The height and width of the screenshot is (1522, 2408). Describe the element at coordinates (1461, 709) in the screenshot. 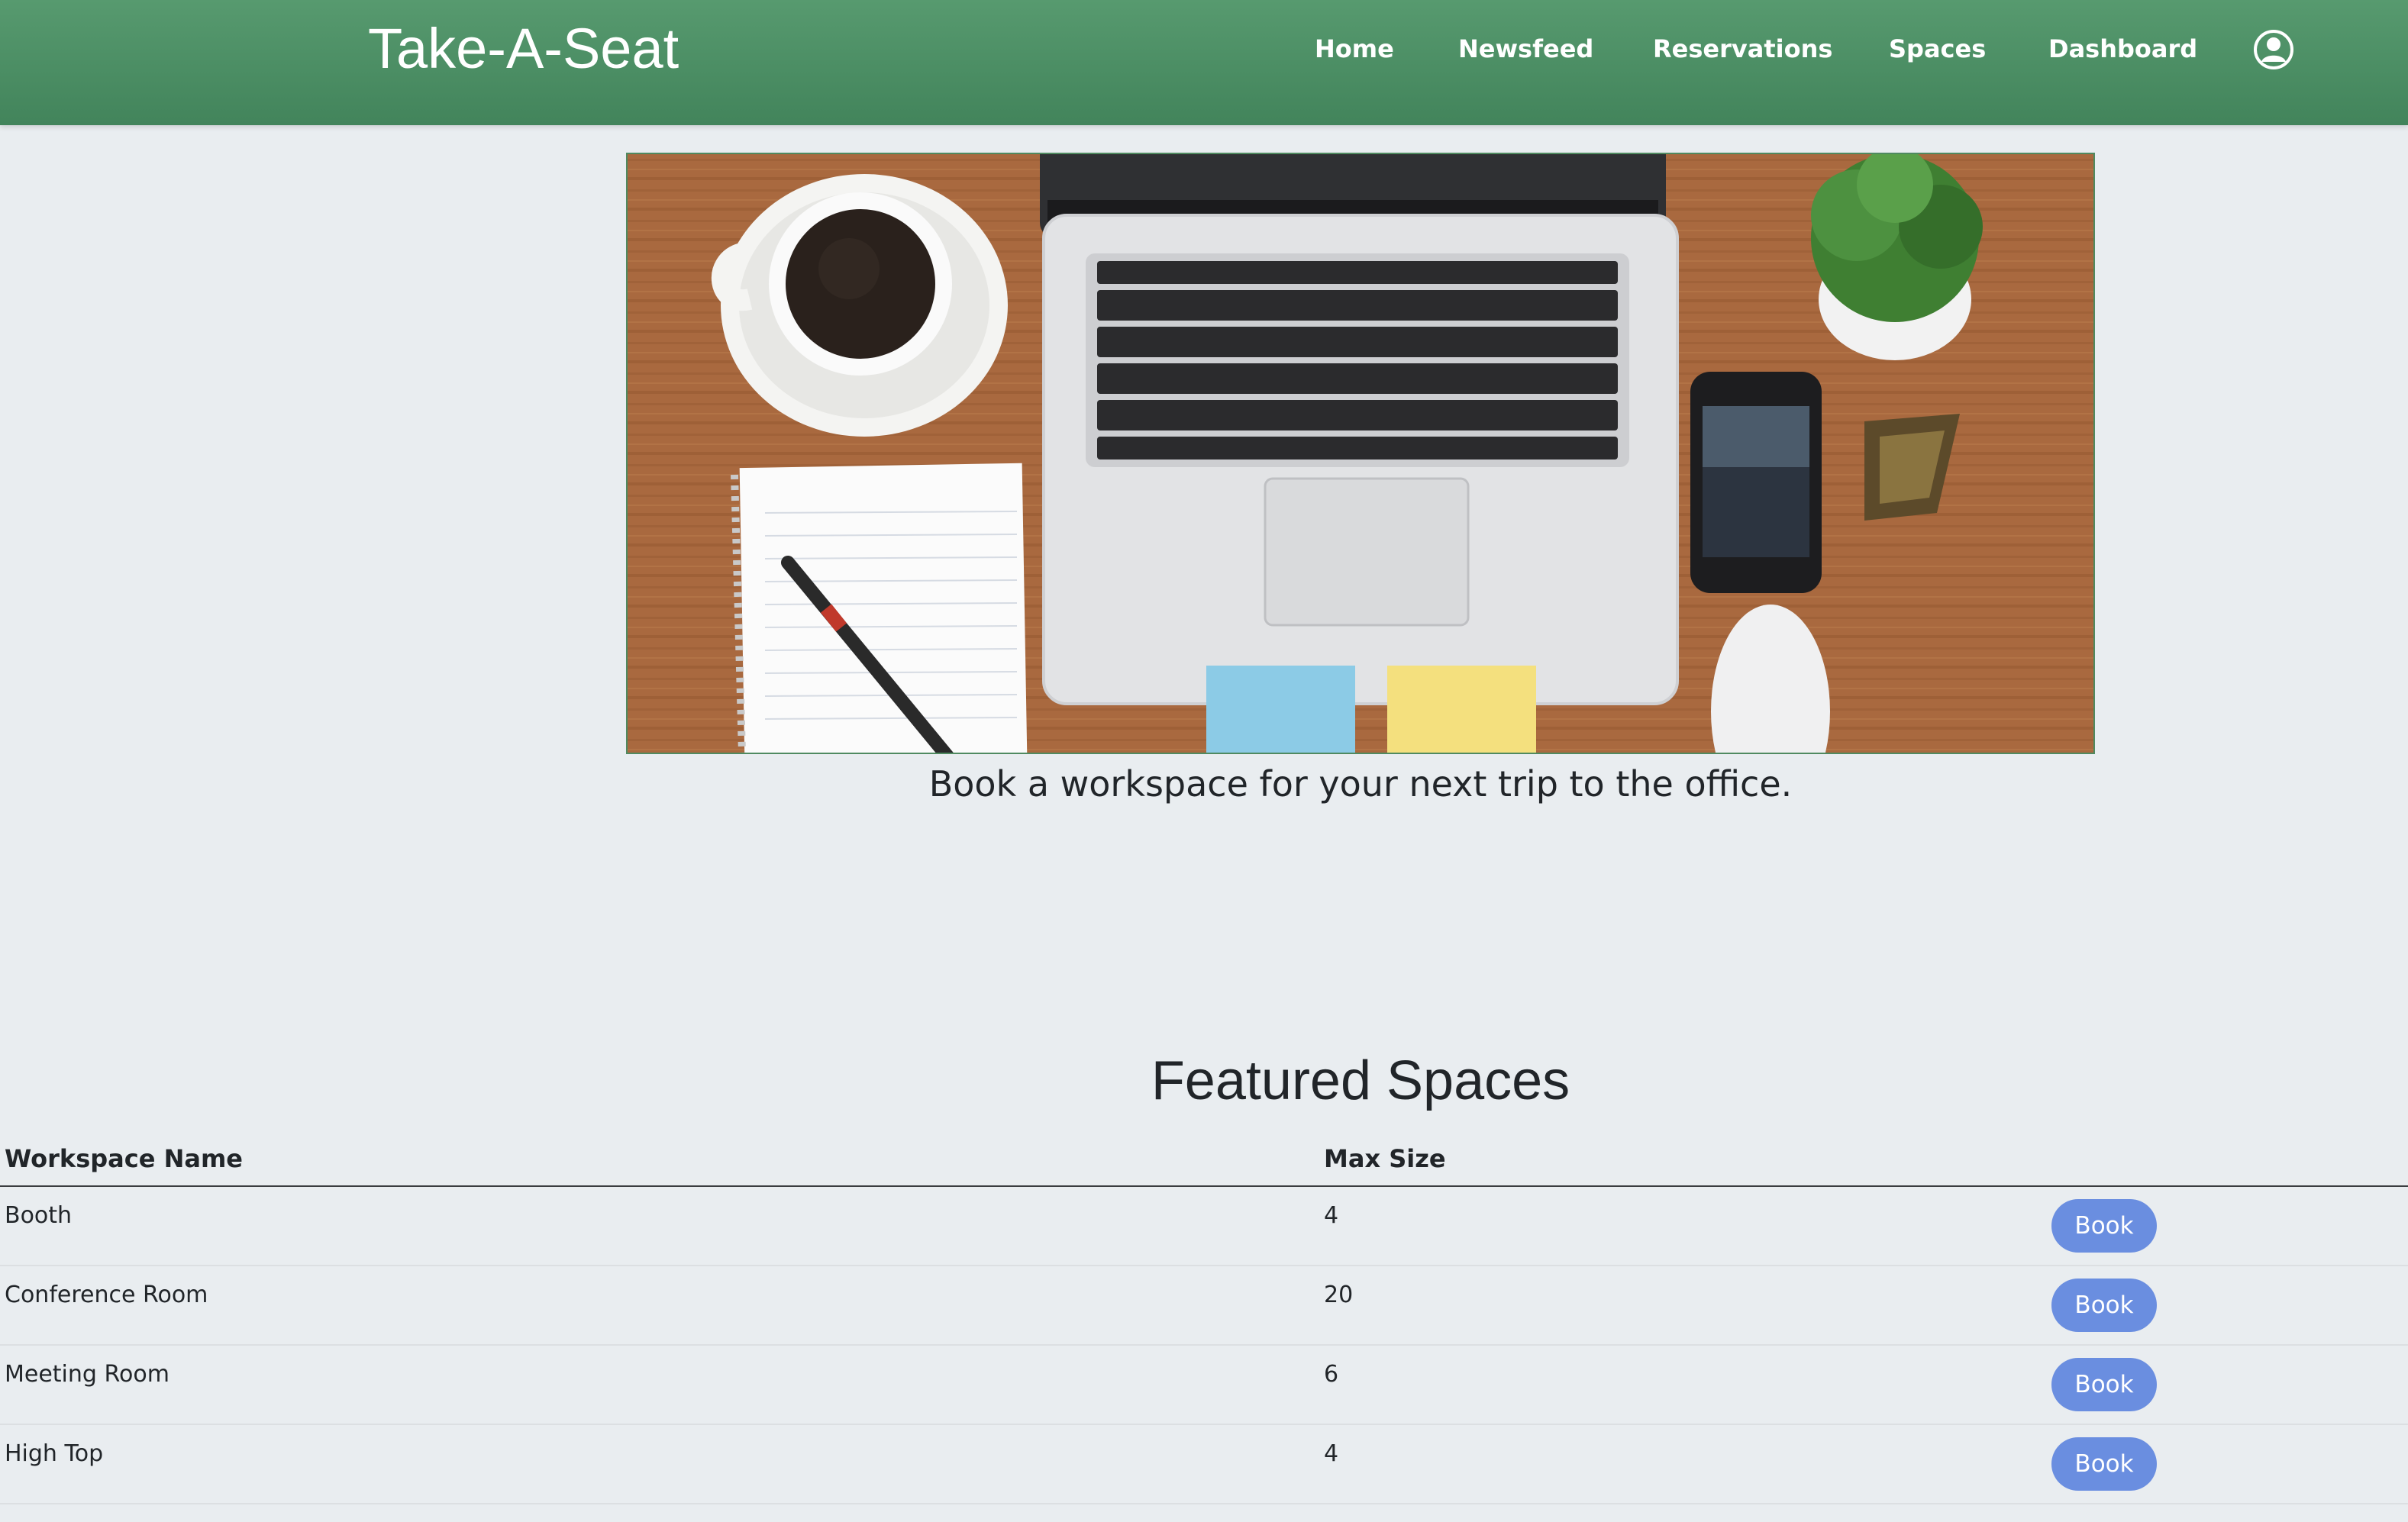

I see `yellow-sticky-note-icon` at that location.